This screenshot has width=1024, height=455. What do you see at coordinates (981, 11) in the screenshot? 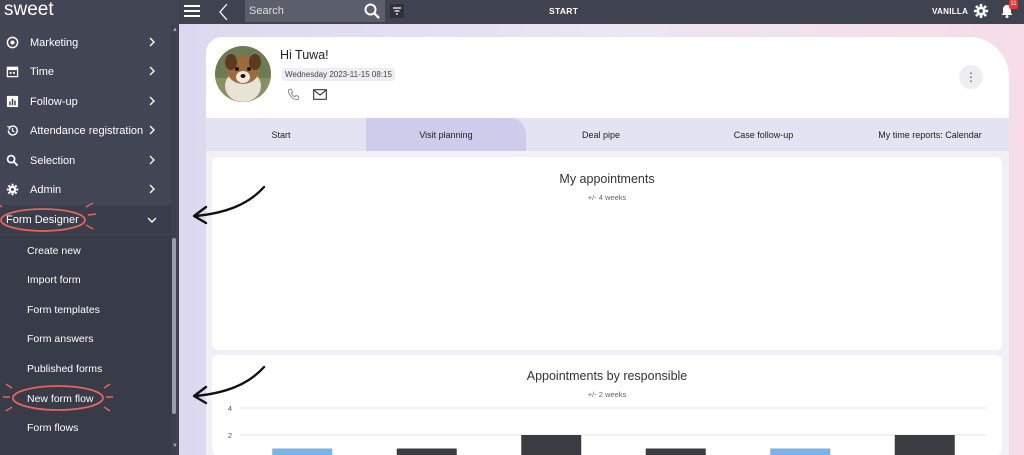
I see `settings-gear-icon` at bounding box center [981, 11].